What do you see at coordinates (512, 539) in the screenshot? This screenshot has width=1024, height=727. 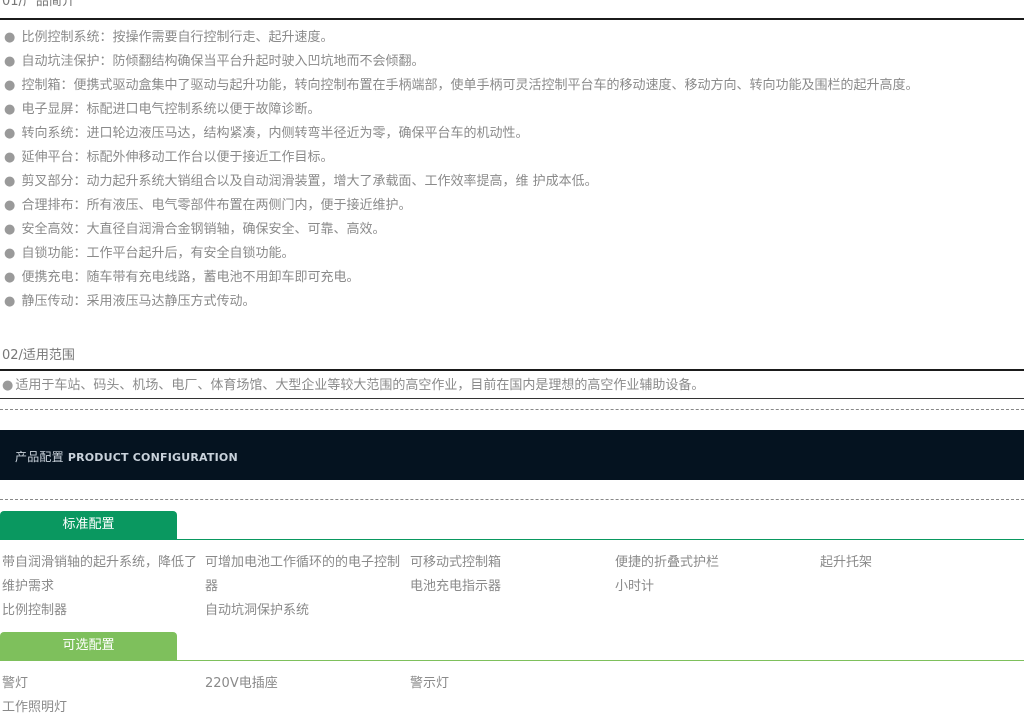 I see `standard-tab-underline` at bounding box center [512, 539].